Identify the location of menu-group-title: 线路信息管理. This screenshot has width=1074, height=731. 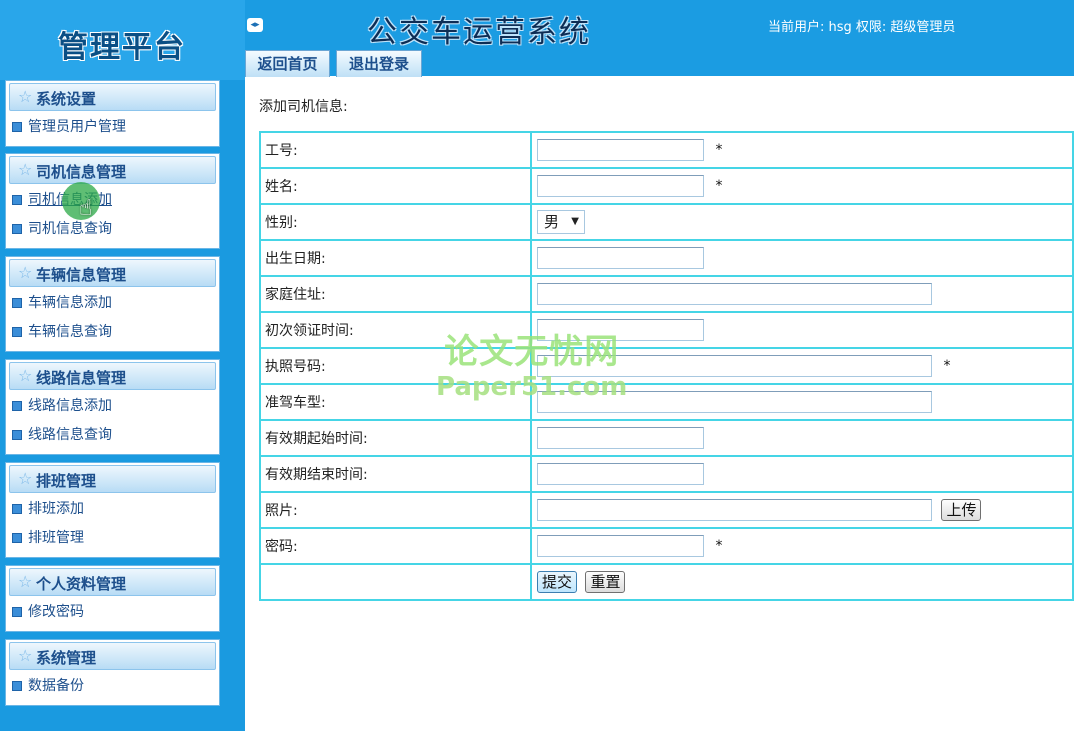
(81, 378).